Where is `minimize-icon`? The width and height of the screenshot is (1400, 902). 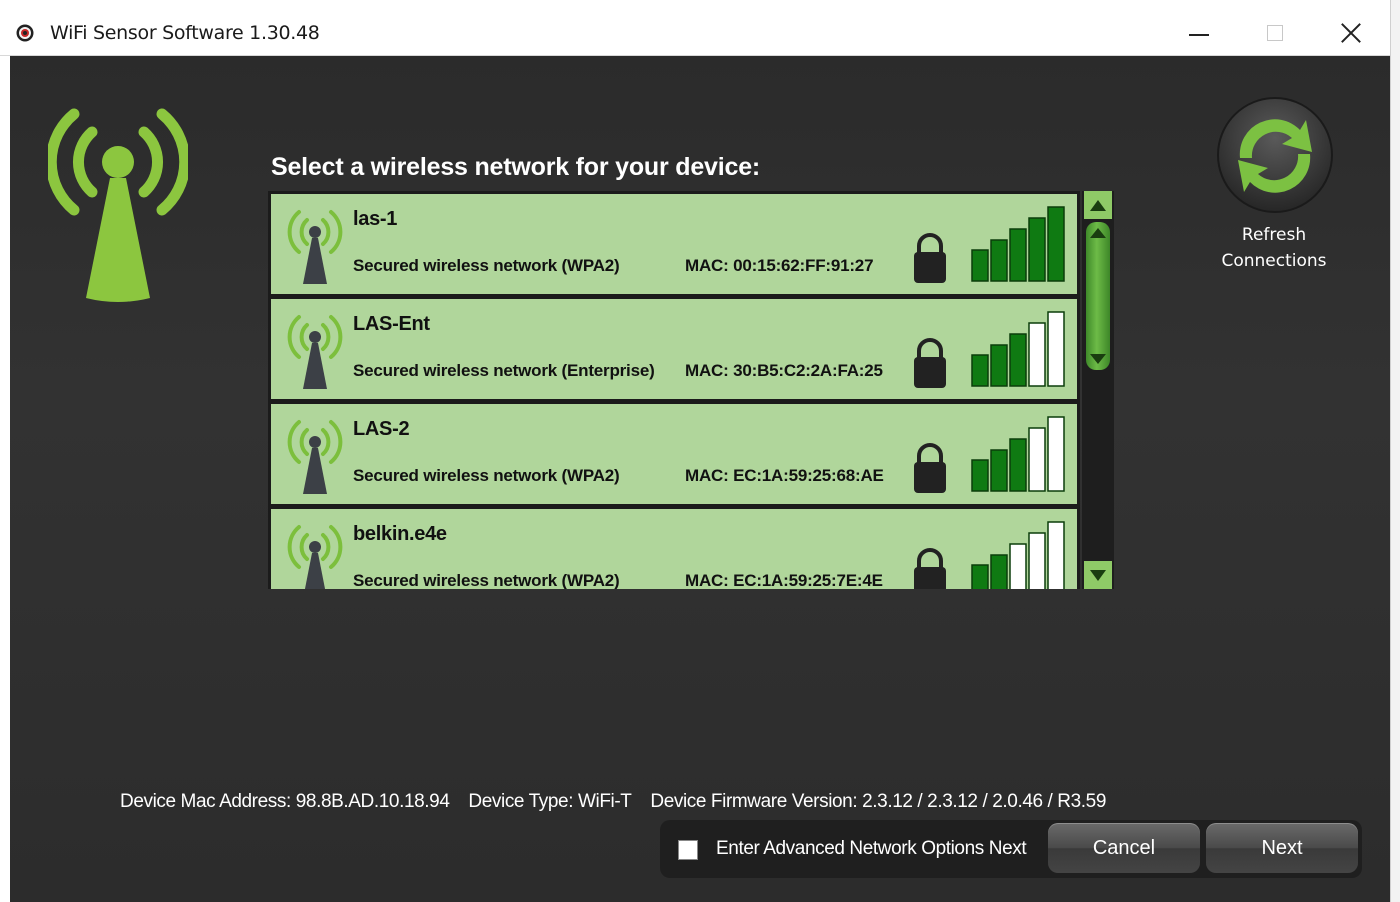 minimize-icon is located at coordinates (1199, 34).